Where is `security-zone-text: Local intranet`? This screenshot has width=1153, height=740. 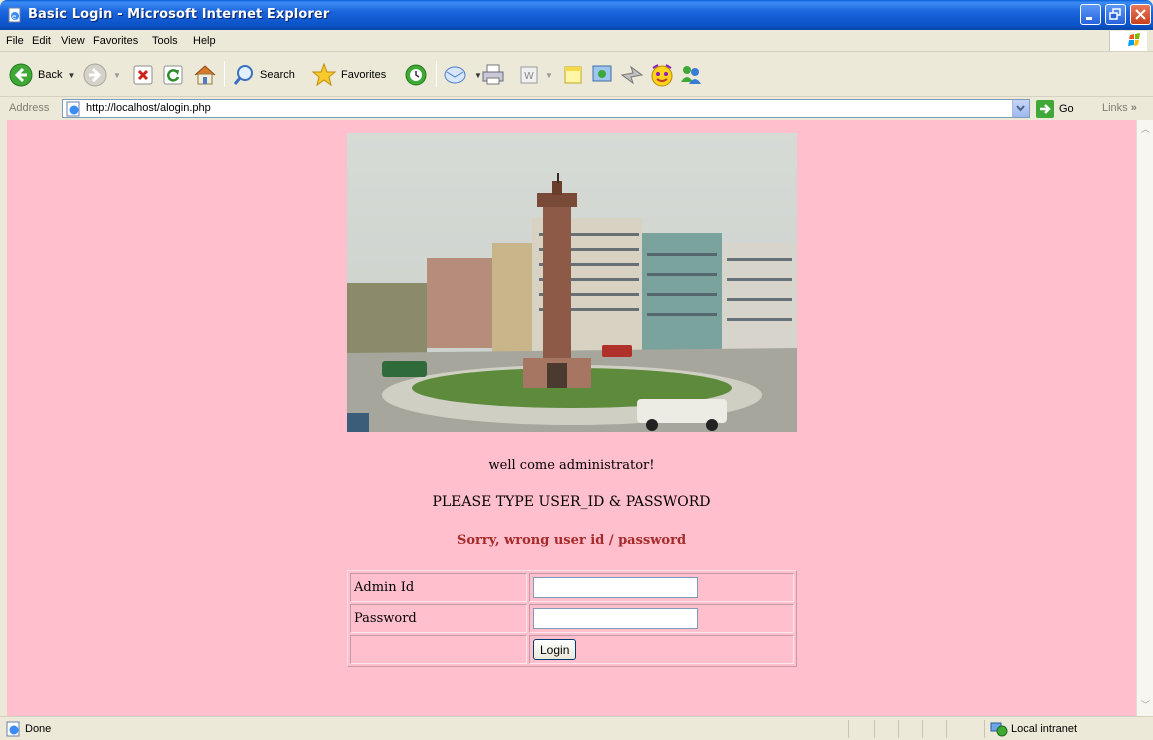 security-zone-text: Local intranet is located at coordinates (1044, 729).